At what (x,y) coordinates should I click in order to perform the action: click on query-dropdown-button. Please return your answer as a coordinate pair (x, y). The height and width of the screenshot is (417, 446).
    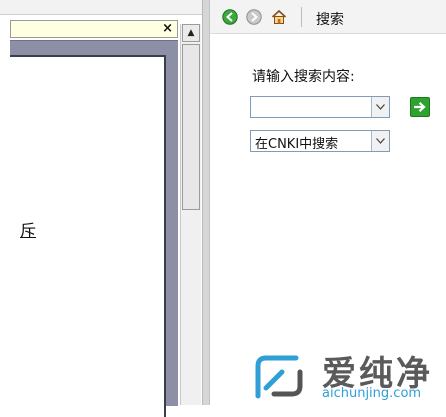
    Looking at the image, I should click on (380, 107).